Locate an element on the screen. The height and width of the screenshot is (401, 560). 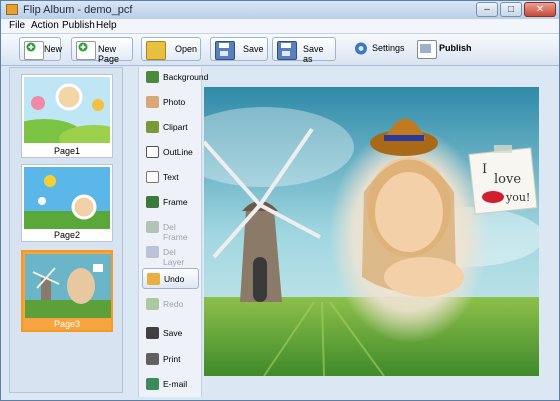
menu-publish: Publish is located at coordinates (78, 25).